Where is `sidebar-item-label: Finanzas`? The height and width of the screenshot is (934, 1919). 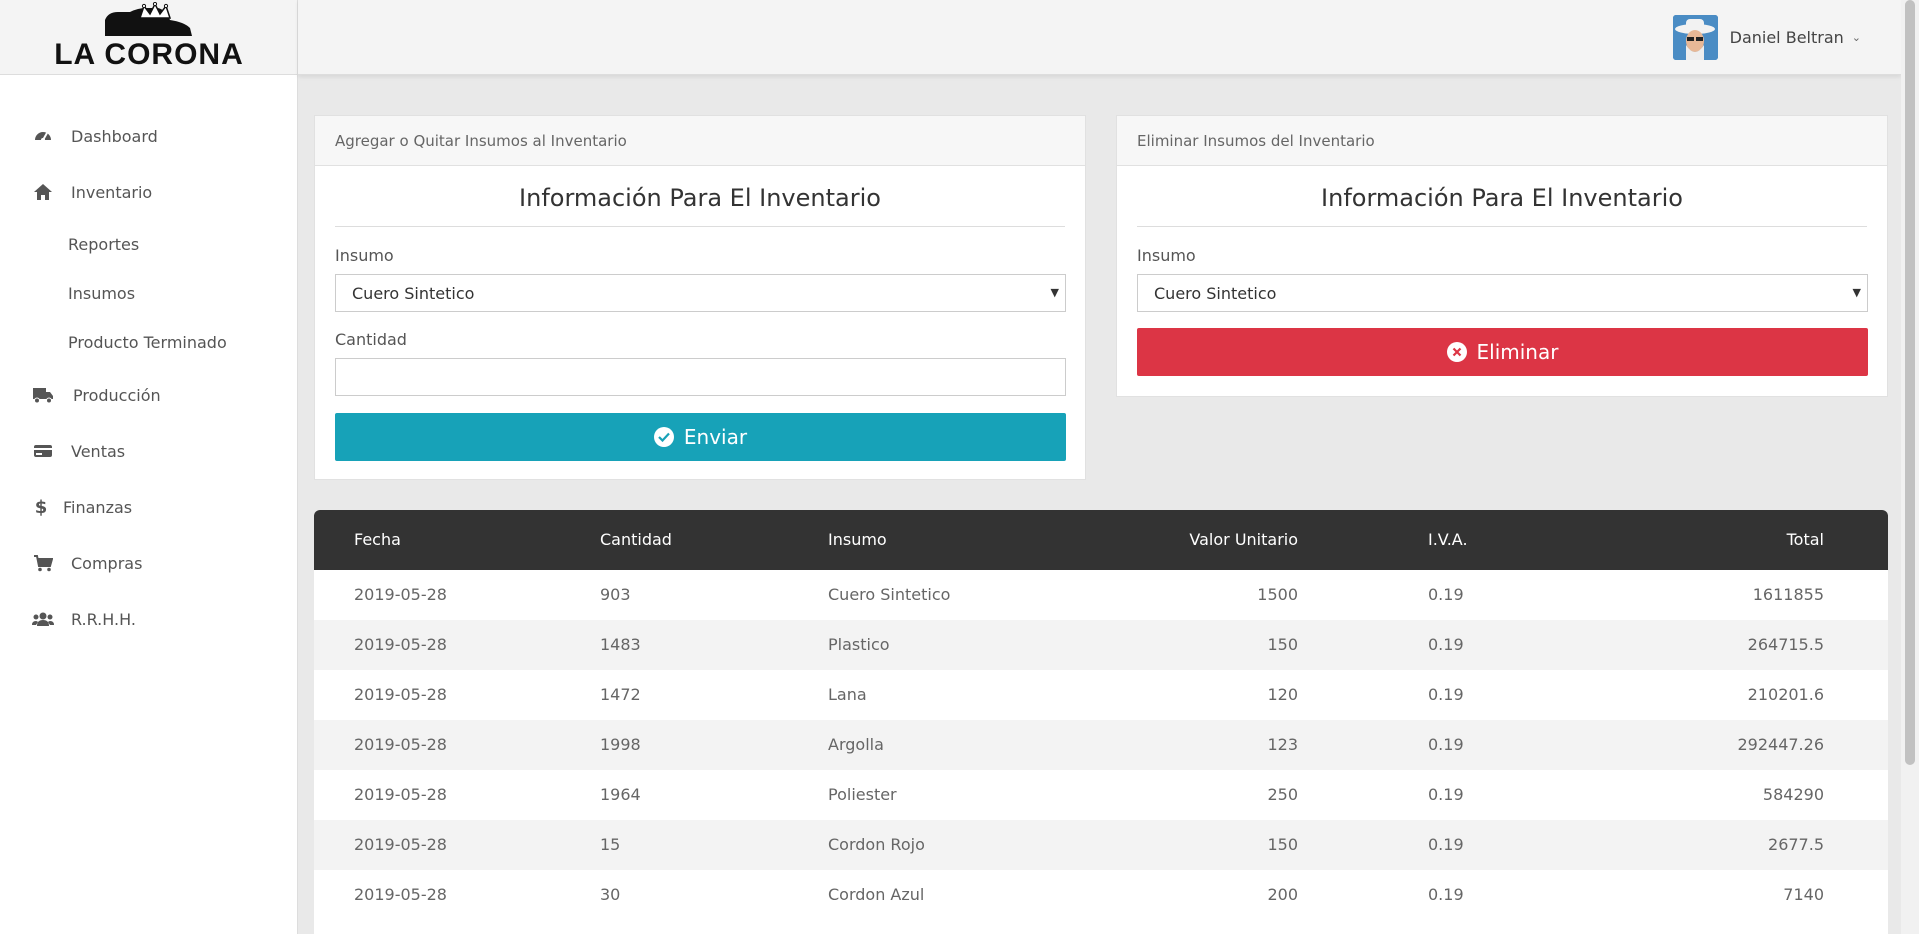 sidebar-item-label: Finanzas is located at coordinates (98, 507).